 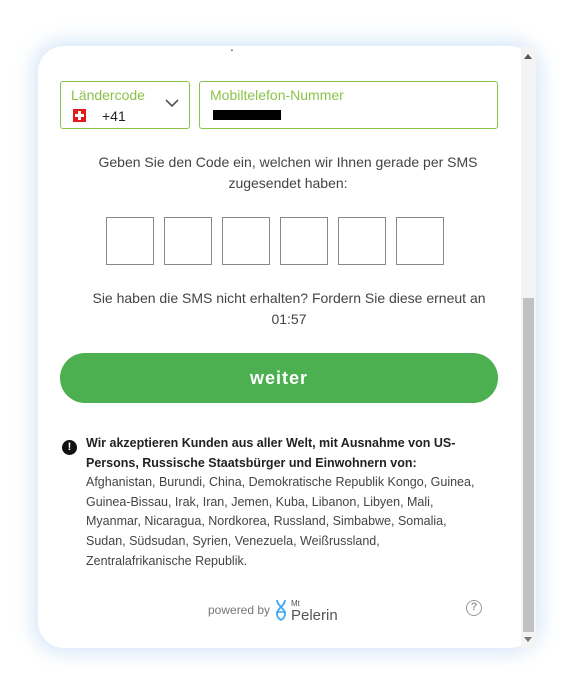 I want to click on swiss-flag-icon, so click(x=79, y=115).